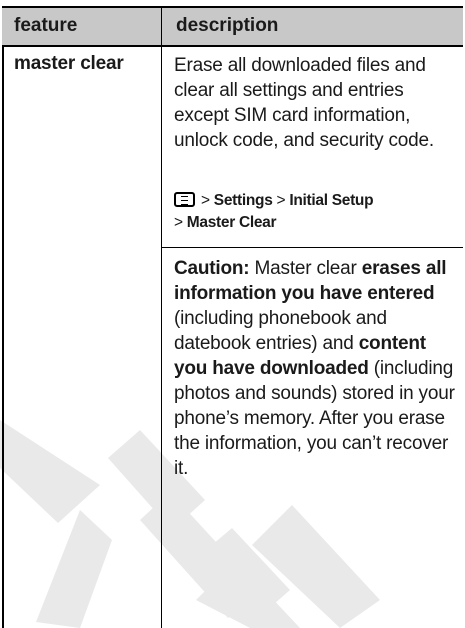 Image resolution: width=465 pixels, height=628 pixels. I want to click on description-separator, so click(312, 247).